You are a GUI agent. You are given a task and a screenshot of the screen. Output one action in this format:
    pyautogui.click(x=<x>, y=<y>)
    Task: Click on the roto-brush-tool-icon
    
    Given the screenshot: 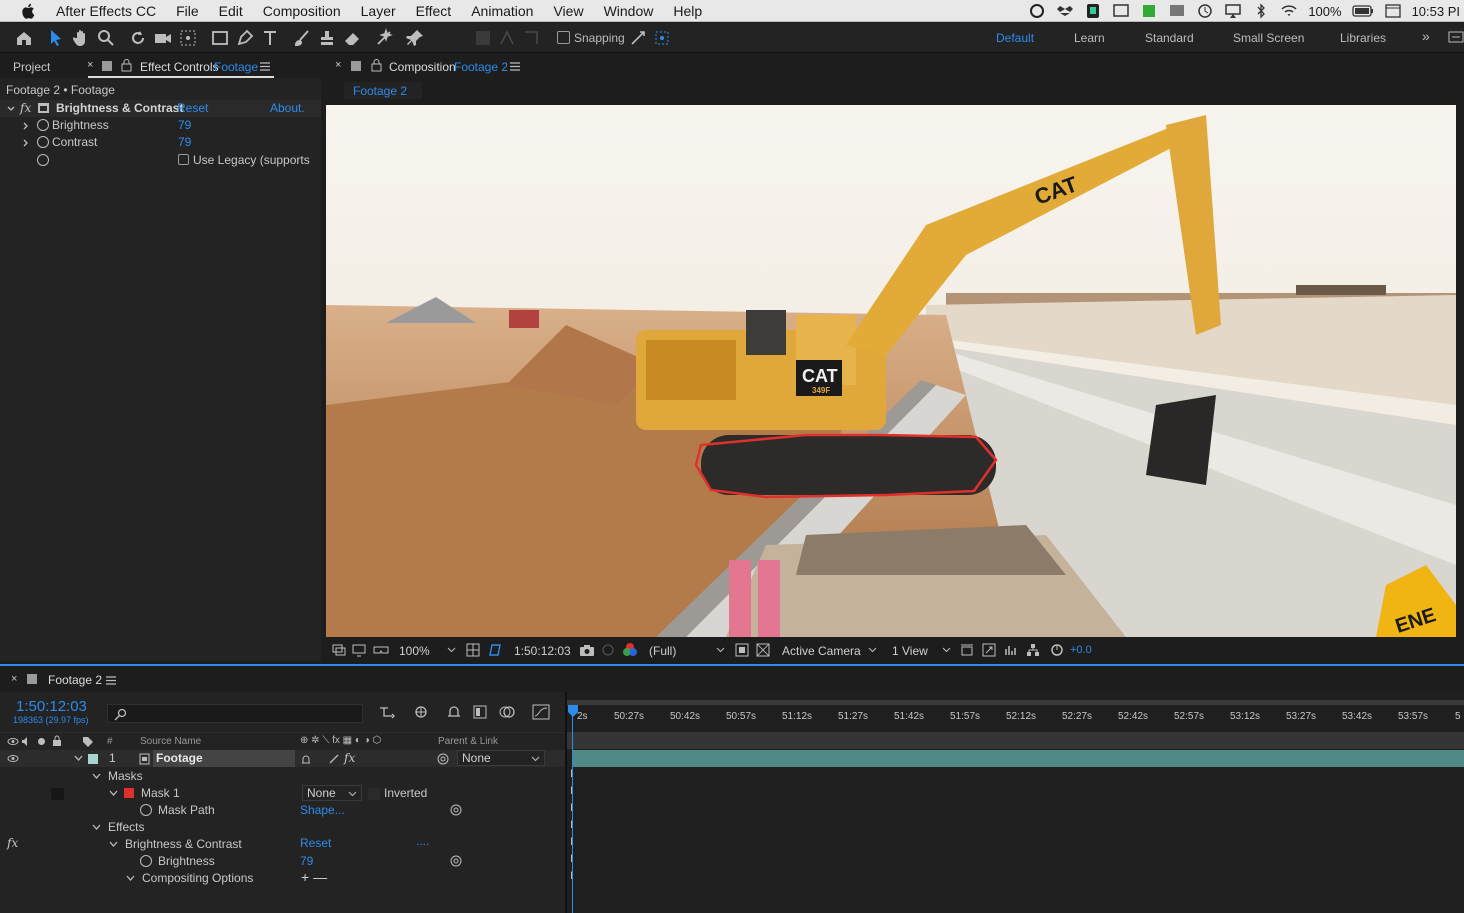 What is the action you would take?
    pyautogui.click(x=384, y=38)
    